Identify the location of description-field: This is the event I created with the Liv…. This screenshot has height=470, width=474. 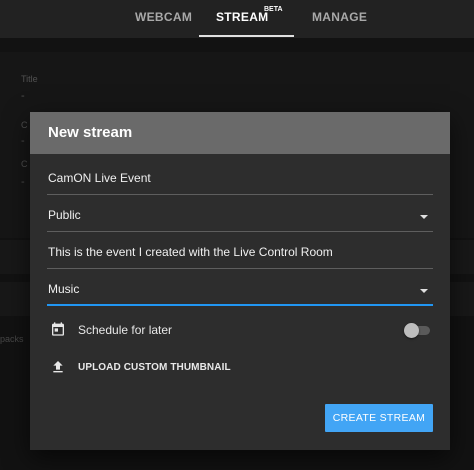
(240, 256).